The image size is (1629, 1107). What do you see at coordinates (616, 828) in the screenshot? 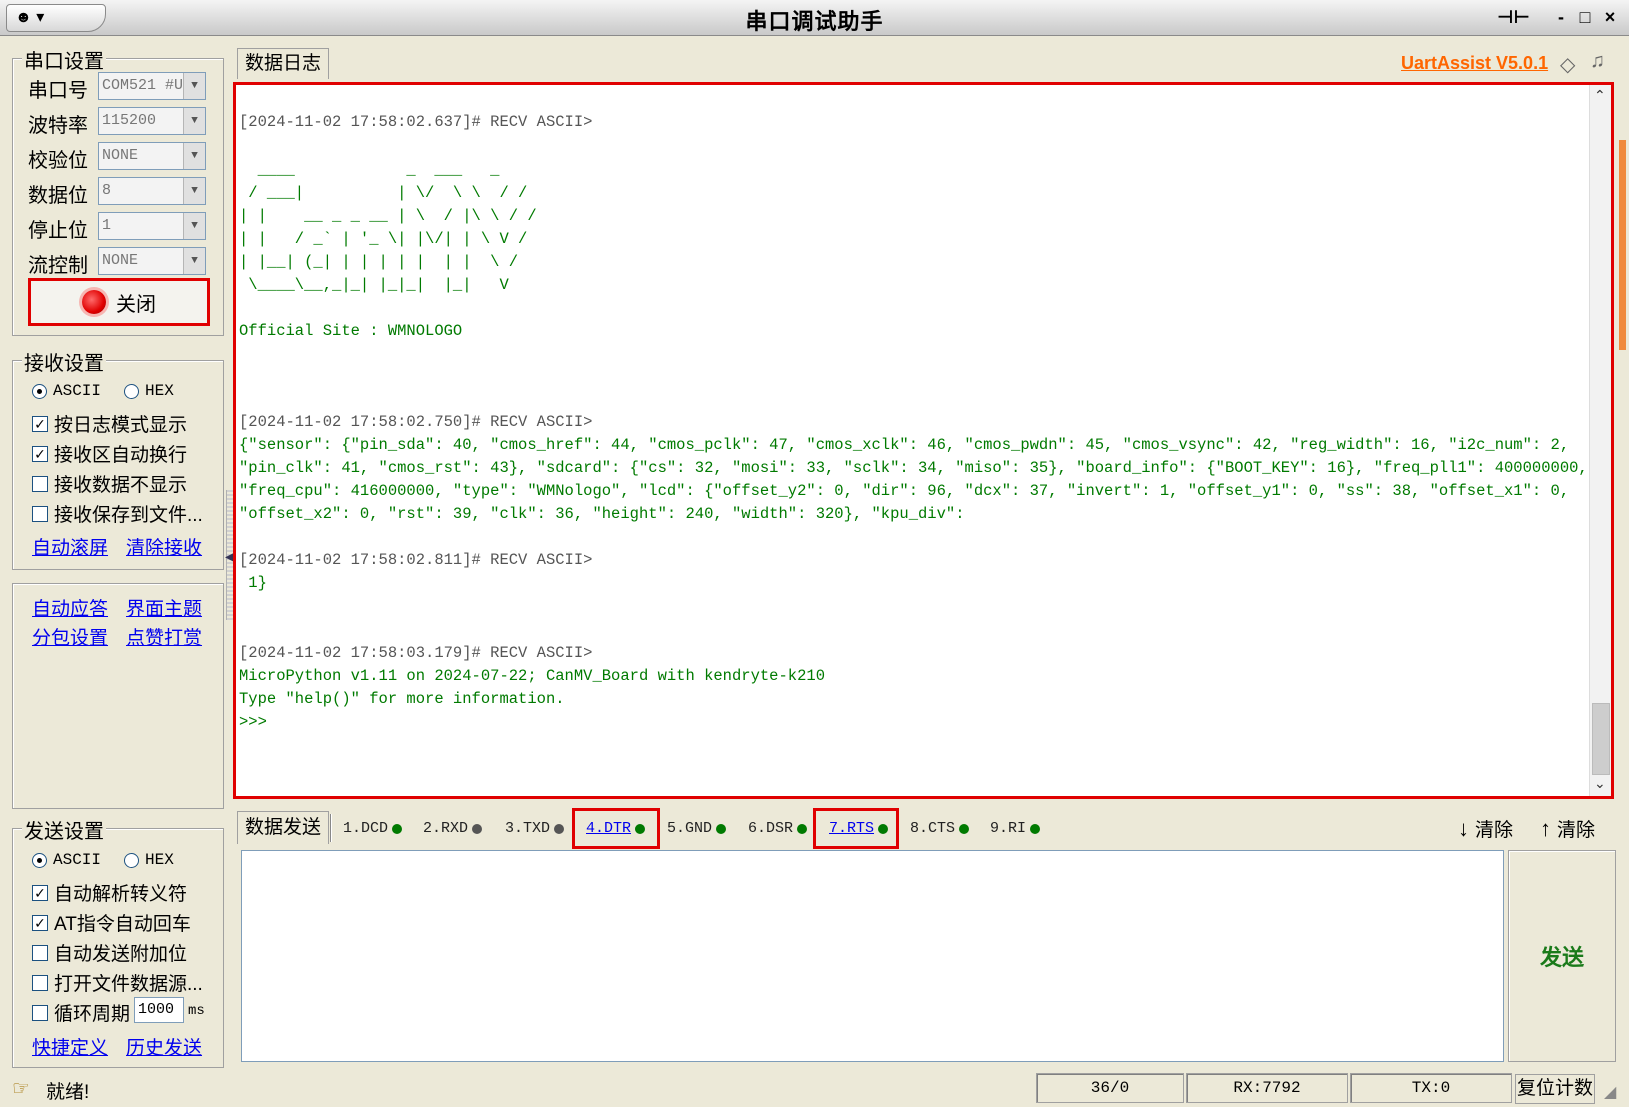
I see `dtr-highlight-box` at bounding box center [616, 828].